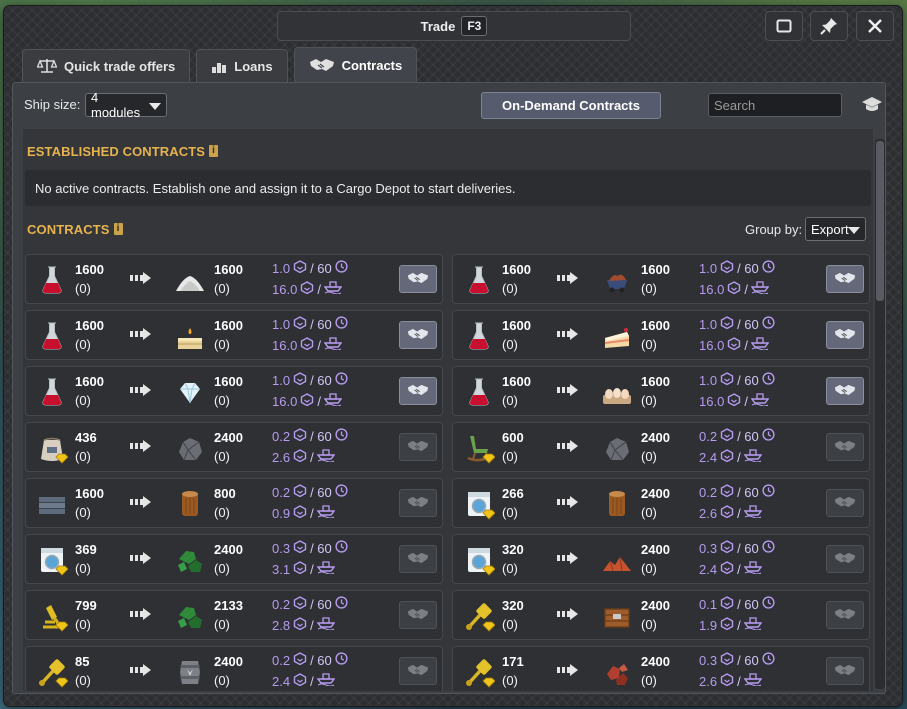 Image resolution: width=907 pixels, height=709 pixels. I want to click on ship-rate-value: 2.4, so click(708, 457).